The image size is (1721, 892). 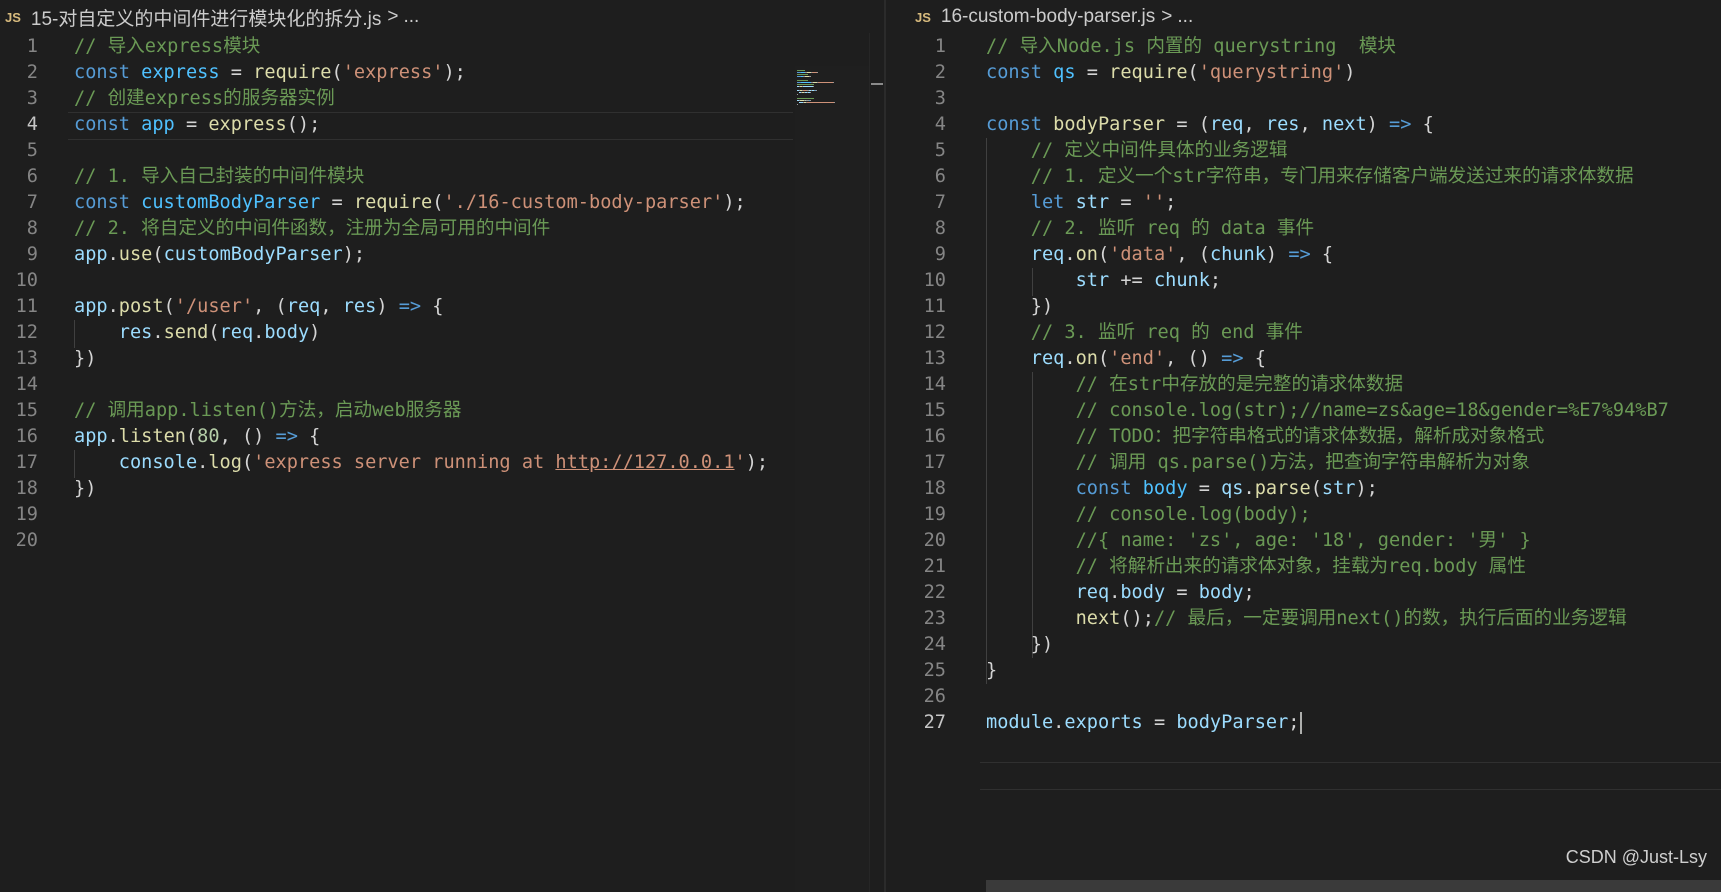 What do you see at coordinates (877, 84) in the screenshot?
I see `scroll-position-marker` at bounding box center [877, 84].